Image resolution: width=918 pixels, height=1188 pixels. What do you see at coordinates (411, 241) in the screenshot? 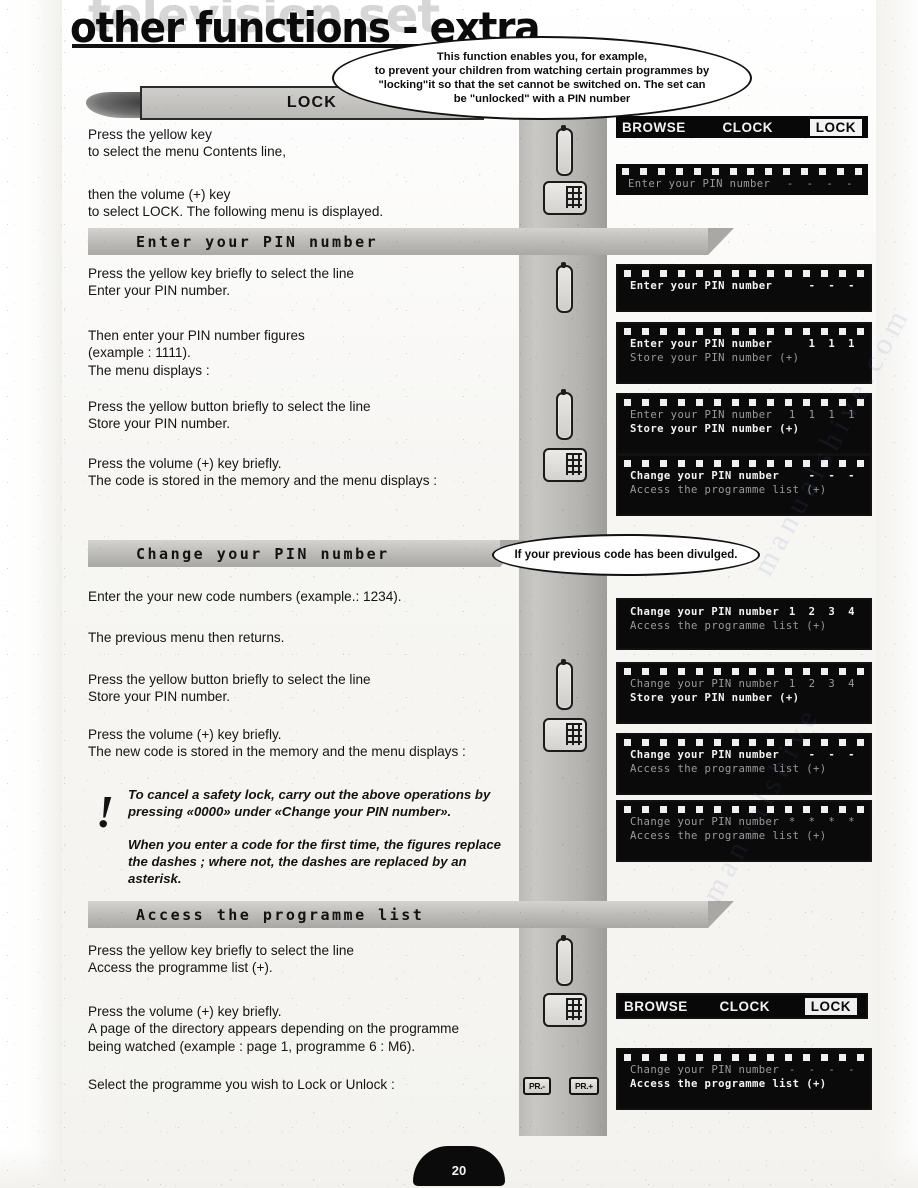
I see `section-banner-enter-pin: Enter your PIN number` at bounding box center [411, 241].